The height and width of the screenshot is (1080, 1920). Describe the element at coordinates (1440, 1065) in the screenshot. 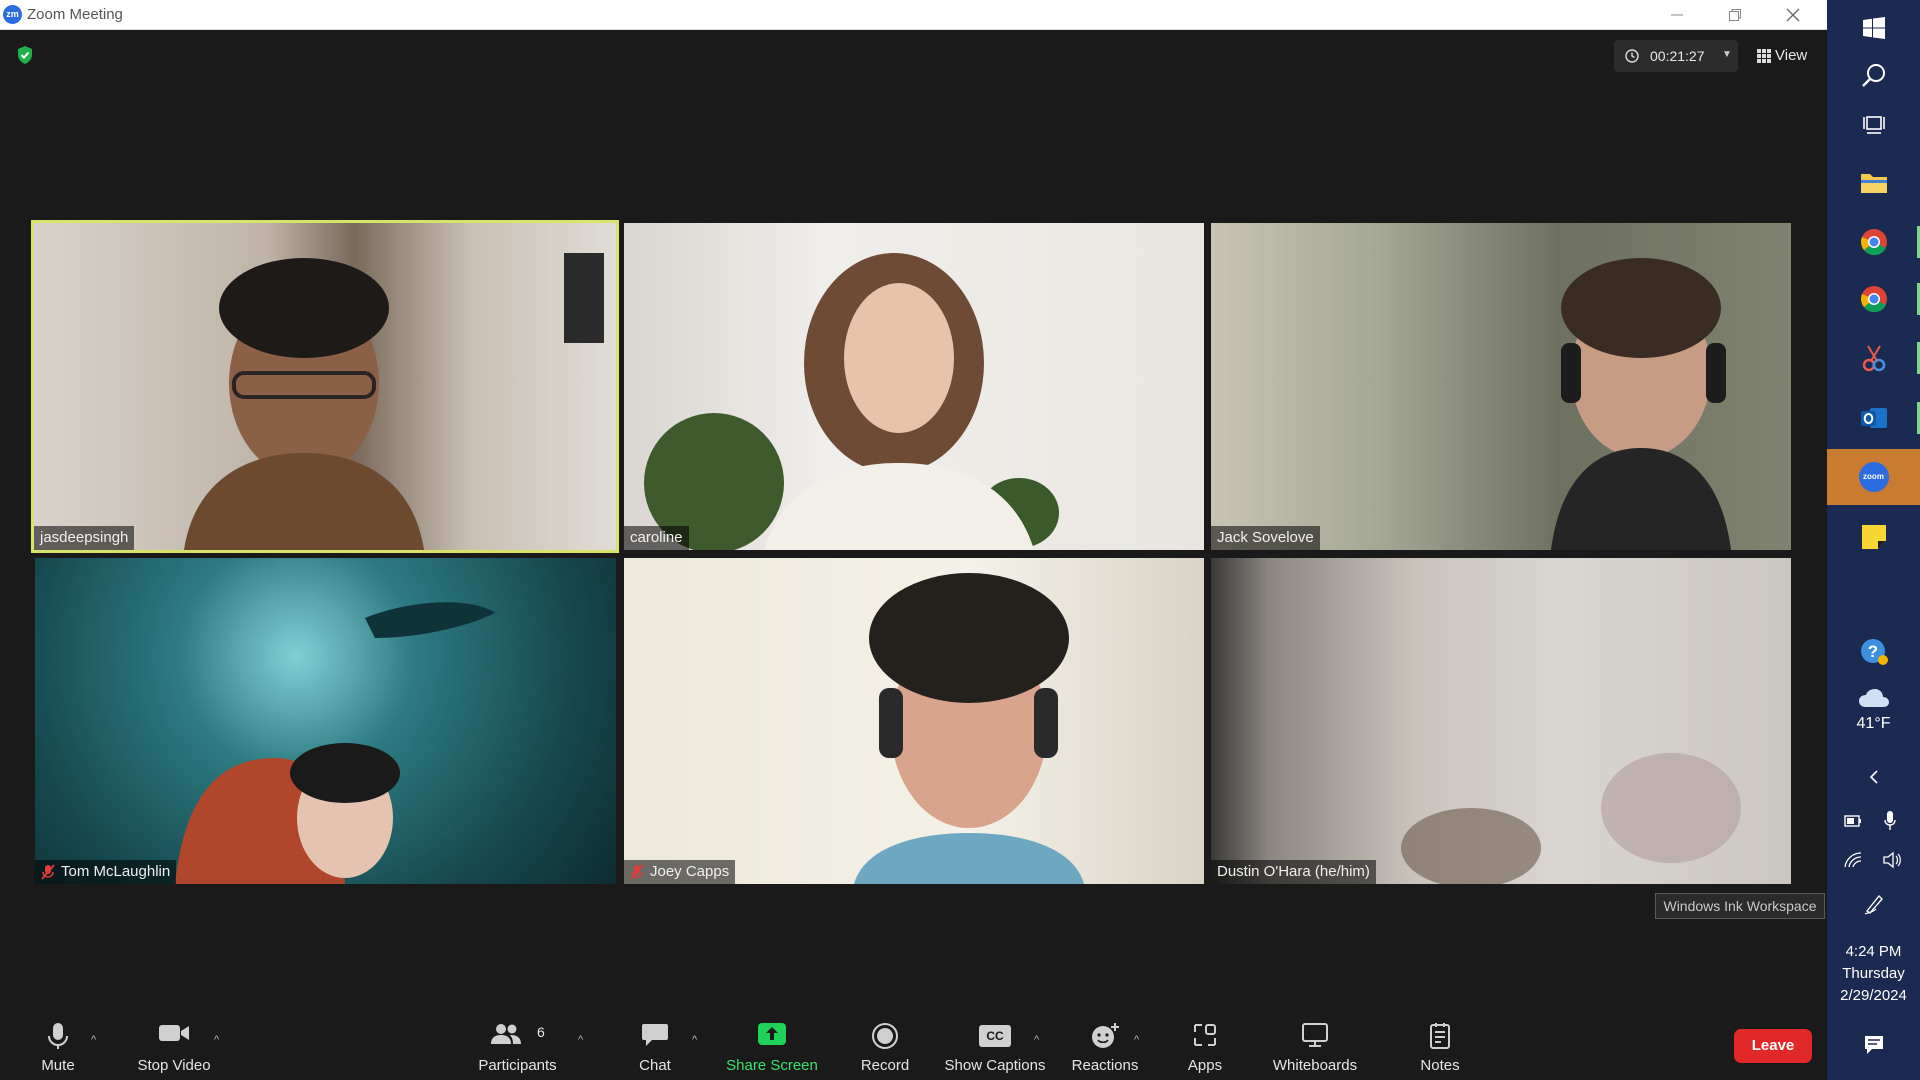

I see `notes-label: Notes` at that location.